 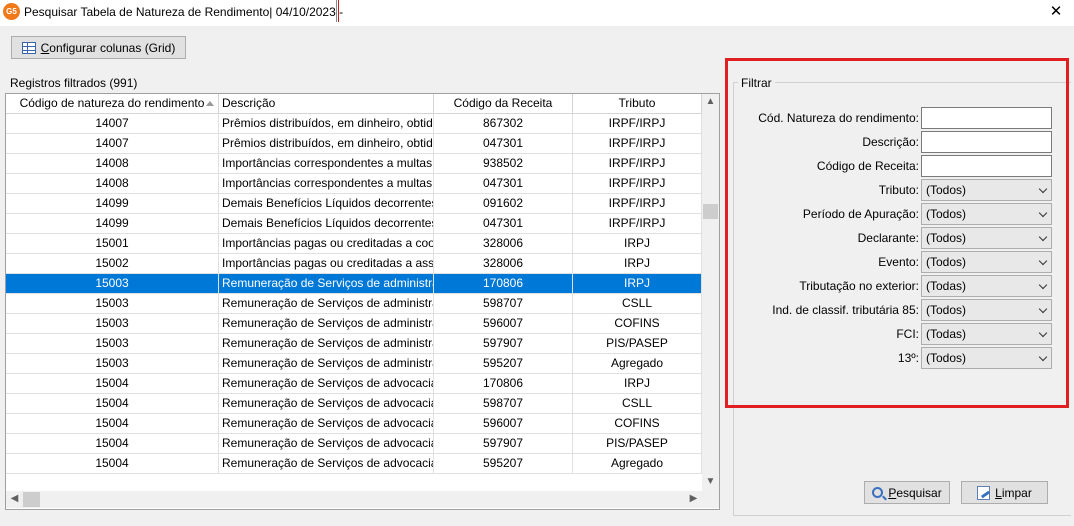 I want to click on cell-codigo-receita: 598707, so click(x=503, y=404).